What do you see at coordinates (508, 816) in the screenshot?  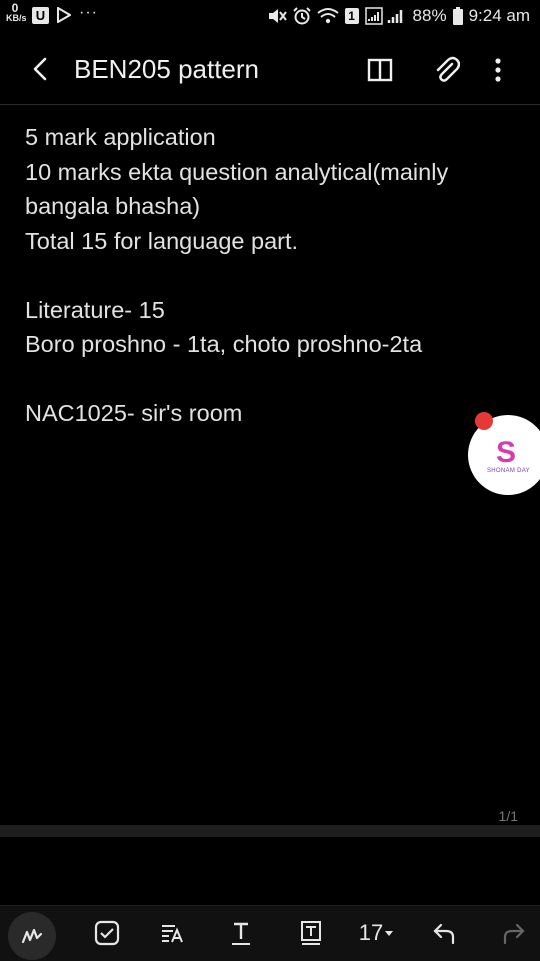 I see `page-indicator: 1/1` at bounding box center [508, 816].